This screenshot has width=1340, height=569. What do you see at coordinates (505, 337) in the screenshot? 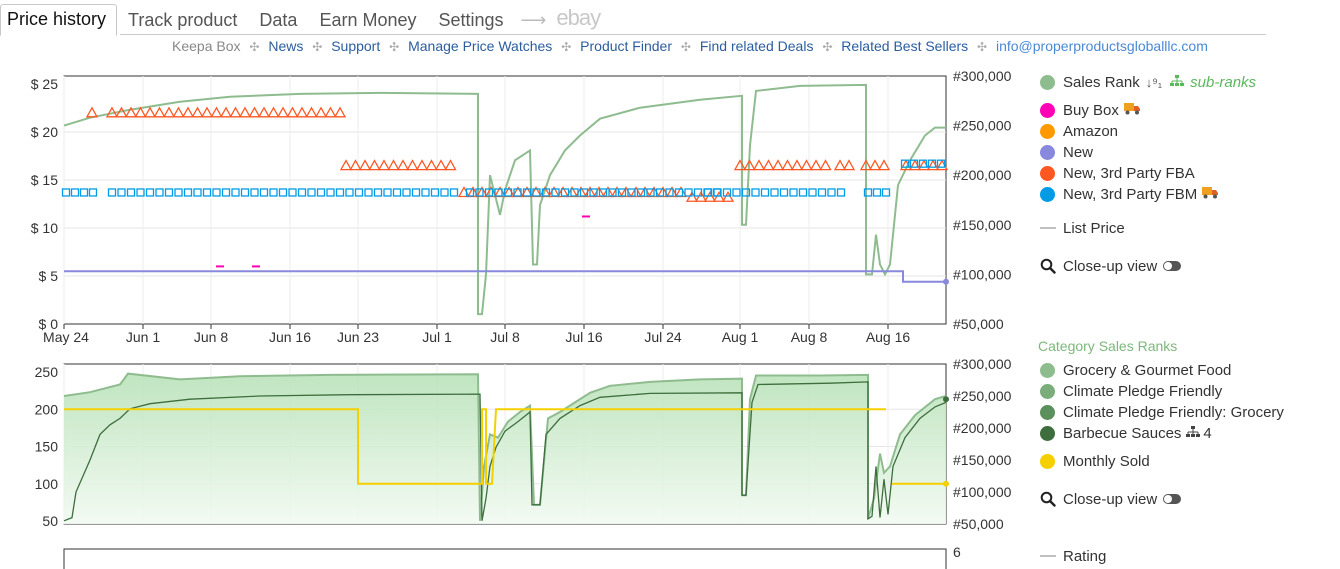
I see `date-axis-tick: Jul 8` at bounding box center [505, 337].